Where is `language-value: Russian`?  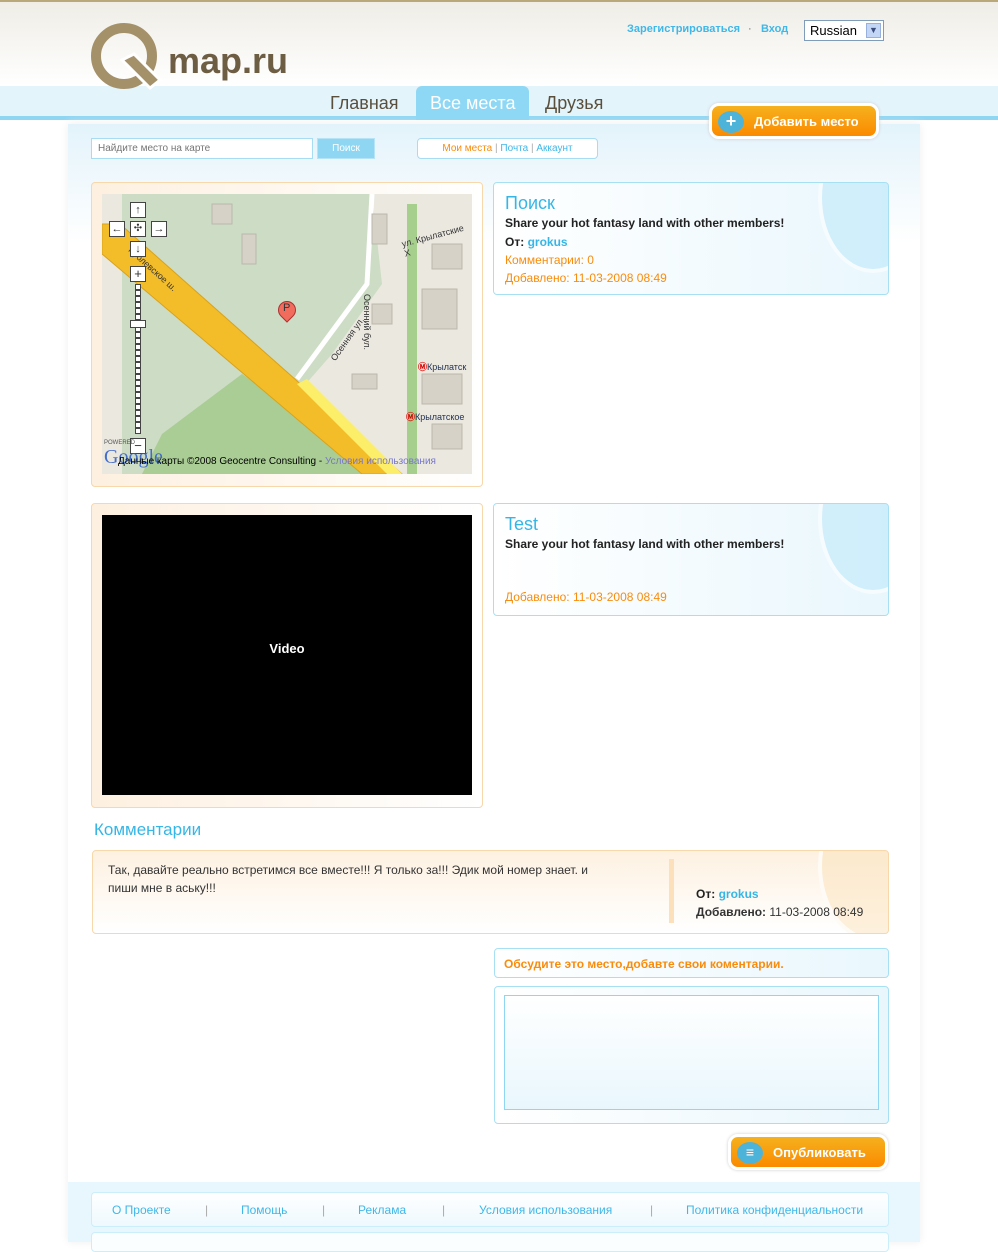 language-value: Russian is located at coordinates (833, 30).